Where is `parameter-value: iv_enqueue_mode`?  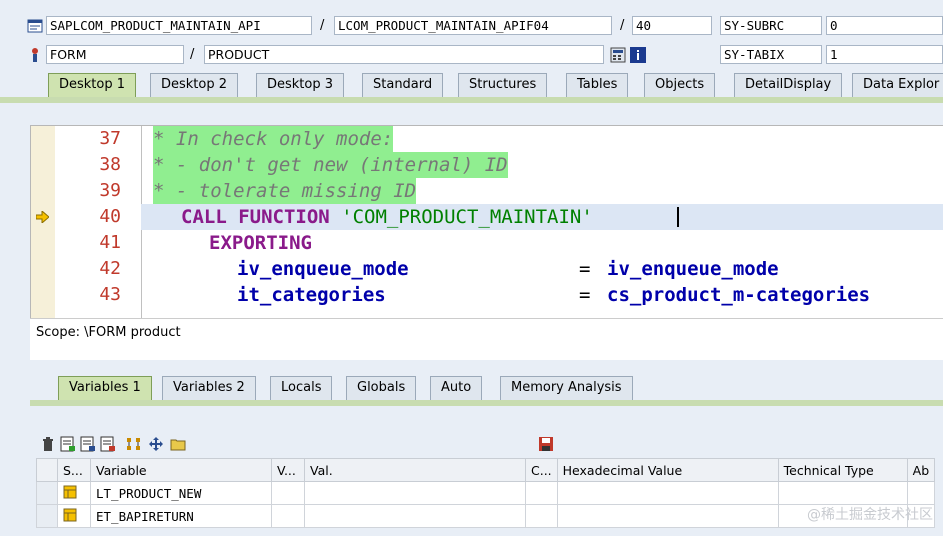 parameter-value: iv_enqueue_mode is located at coordinates (693, 269).